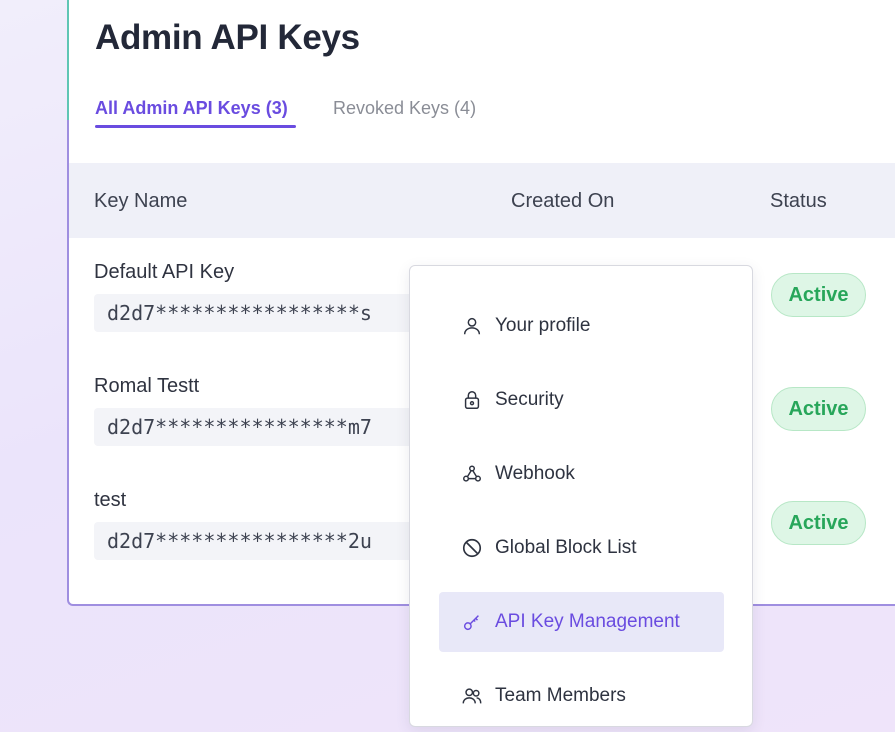  I want to click on menu-item-label: API Key Management, so click(587, 621).